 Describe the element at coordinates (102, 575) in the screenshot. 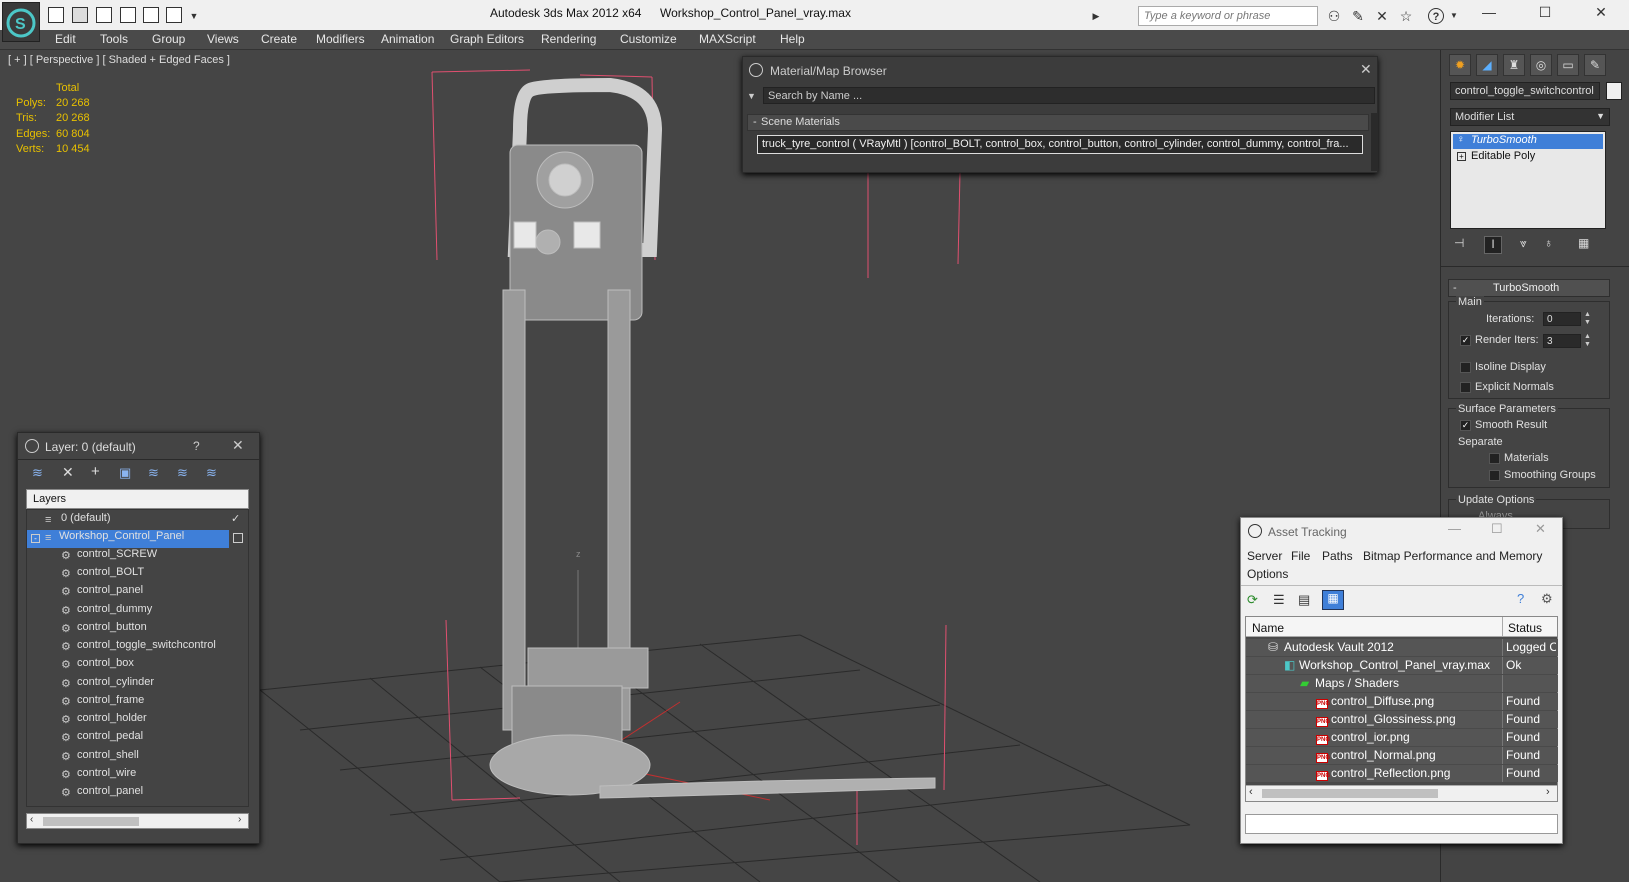

I see `object-row: ⚙ control_BOLT` at that location.